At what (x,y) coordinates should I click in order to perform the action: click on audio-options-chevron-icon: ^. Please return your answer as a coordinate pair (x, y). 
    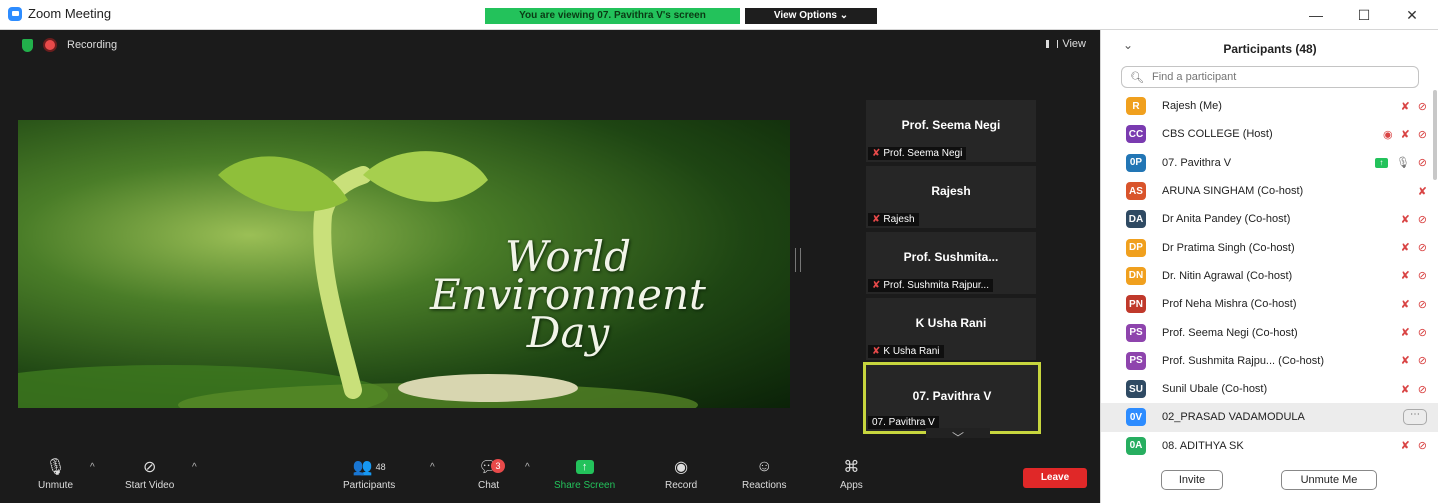
    Looking at the image, I should click on (92, 467).